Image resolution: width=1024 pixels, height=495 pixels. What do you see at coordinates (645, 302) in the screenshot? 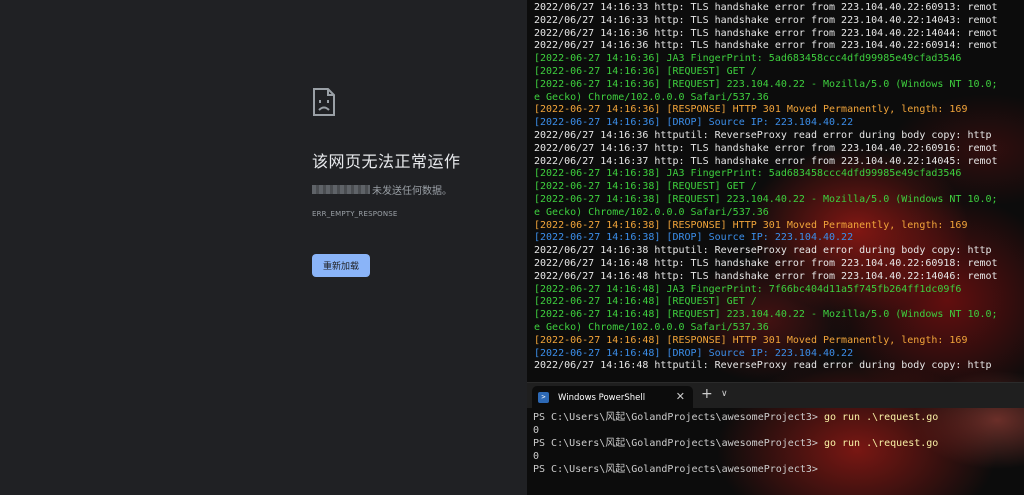
I see `log-line: [2022-06-27 14:16:48] [REQUEST] GET /` at bounding box center [645, 302].